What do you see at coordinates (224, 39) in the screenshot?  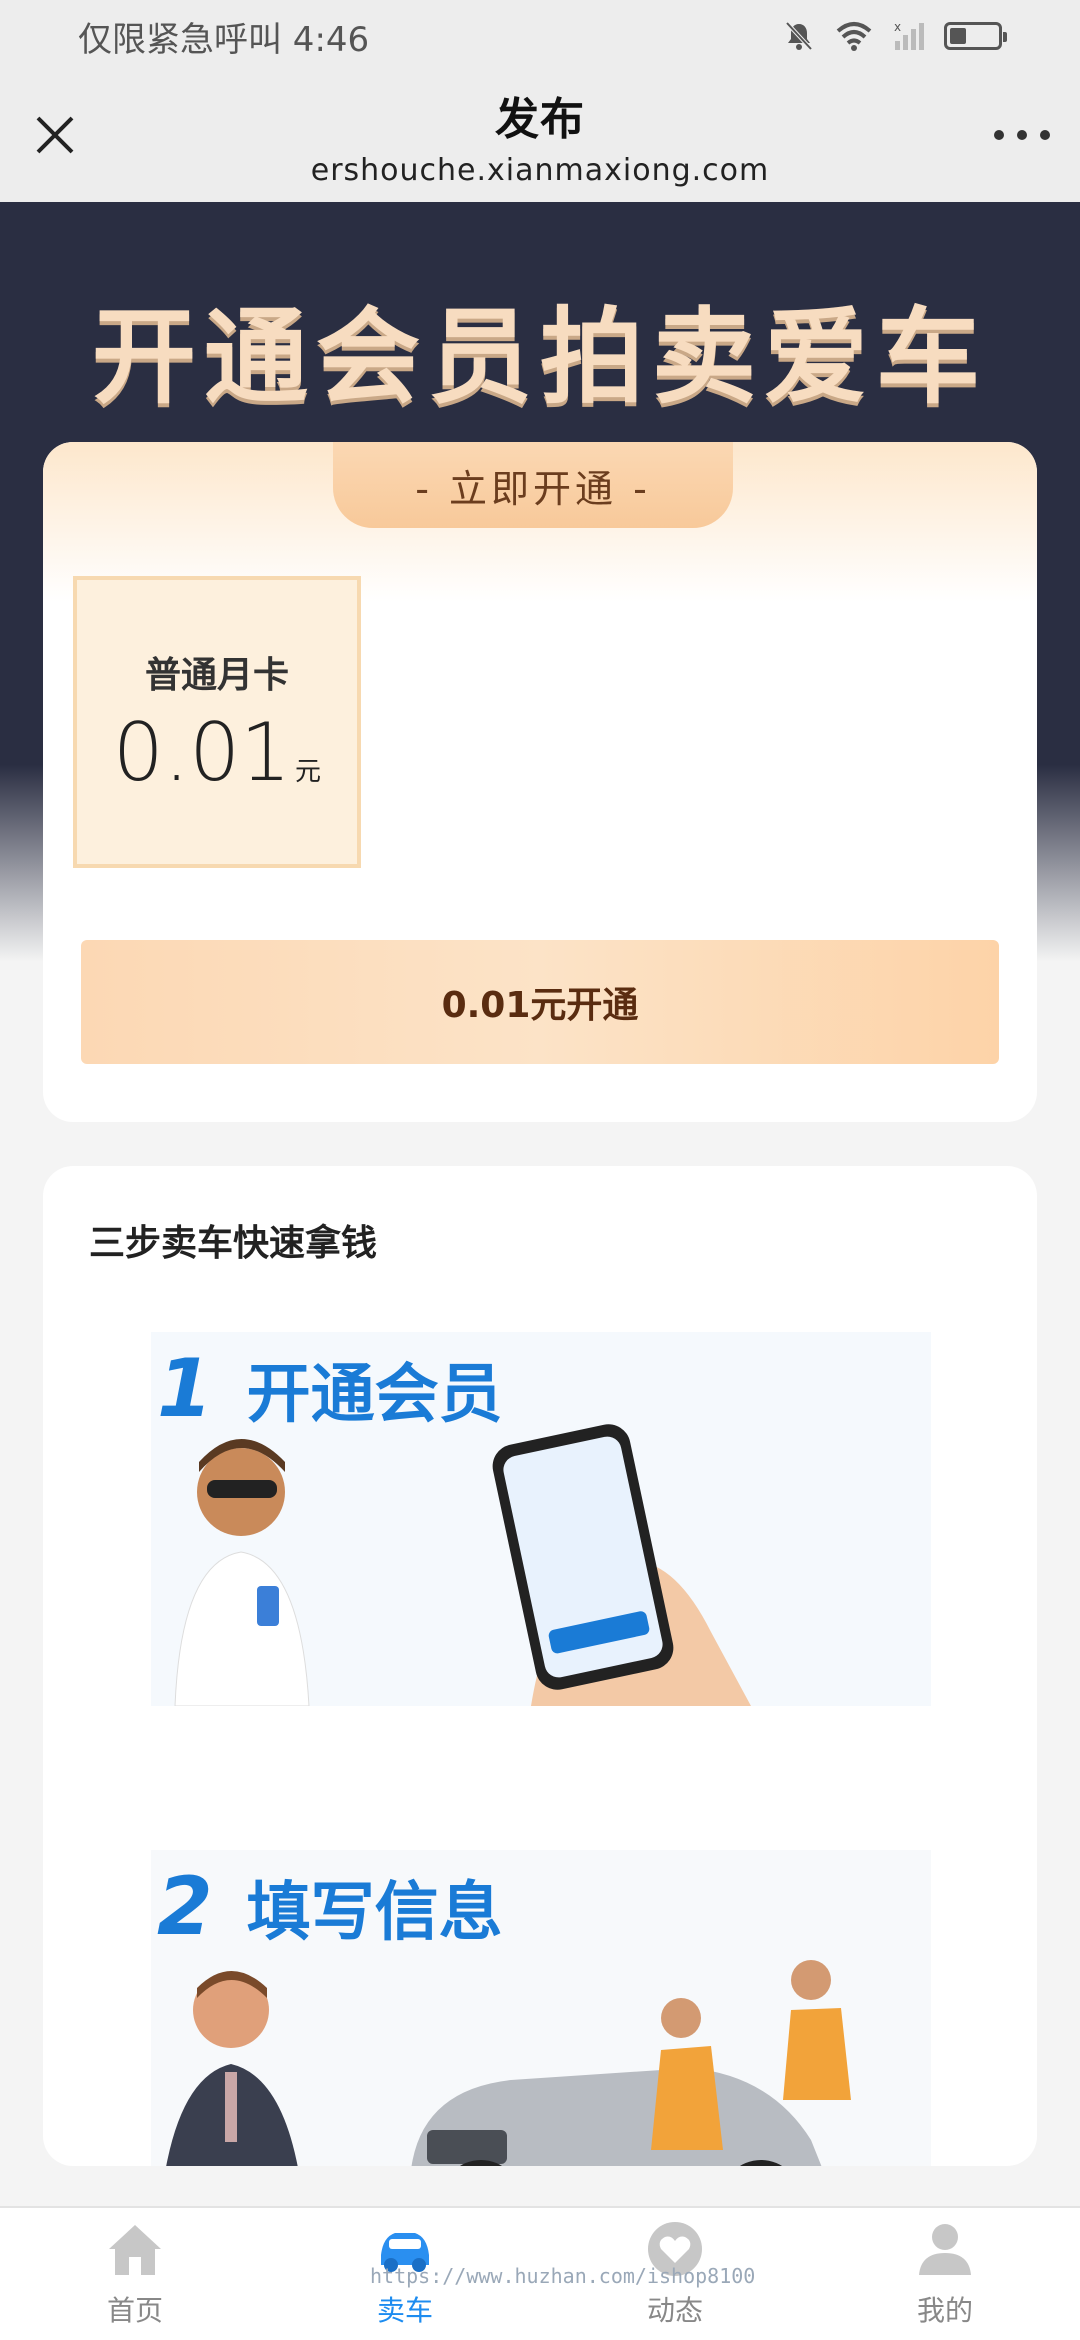 I see `status-text: 仅限紧急呼叫 4:46` at bounding box center [224, 39].